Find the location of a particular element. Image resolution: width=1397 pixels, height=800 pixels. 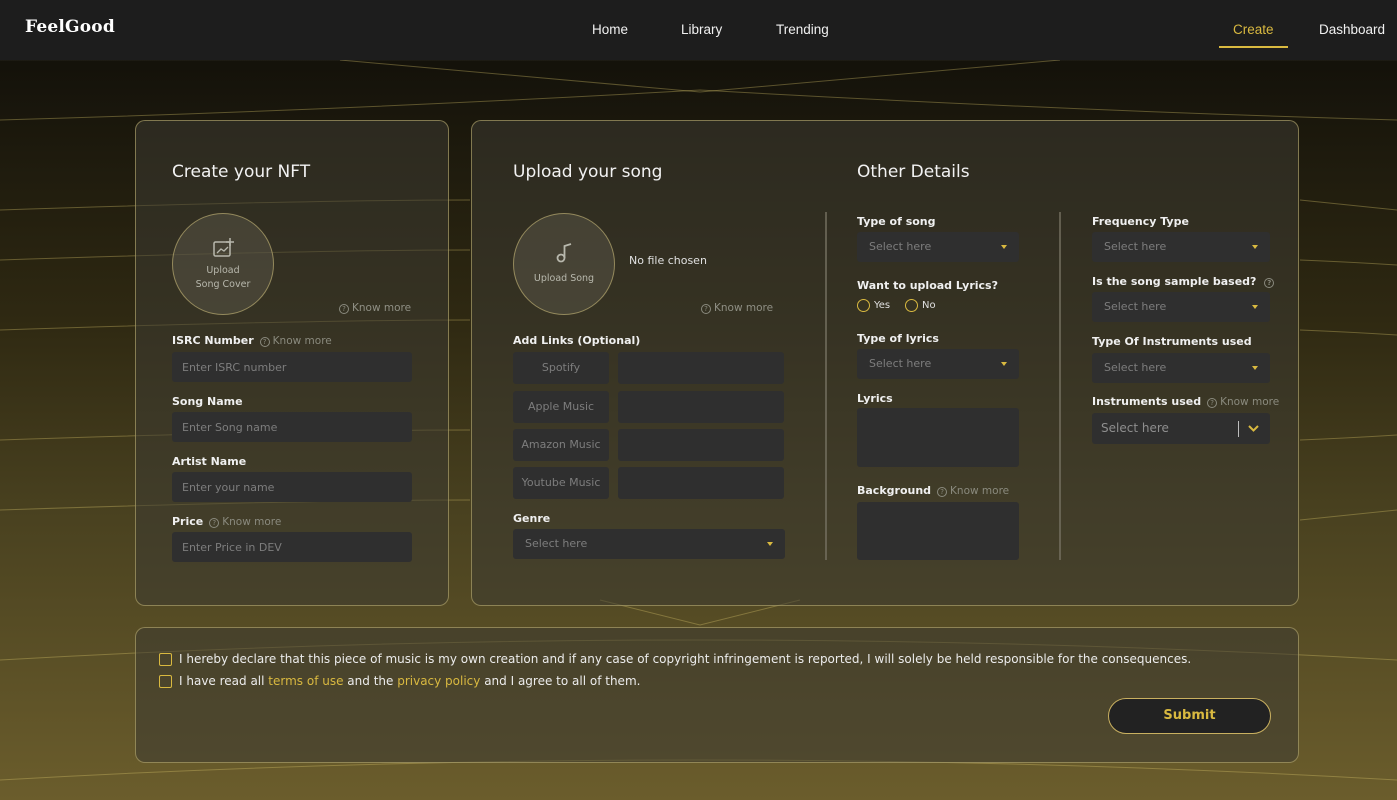

terms-text-part-2: and the is located at coordinates (370, 681).